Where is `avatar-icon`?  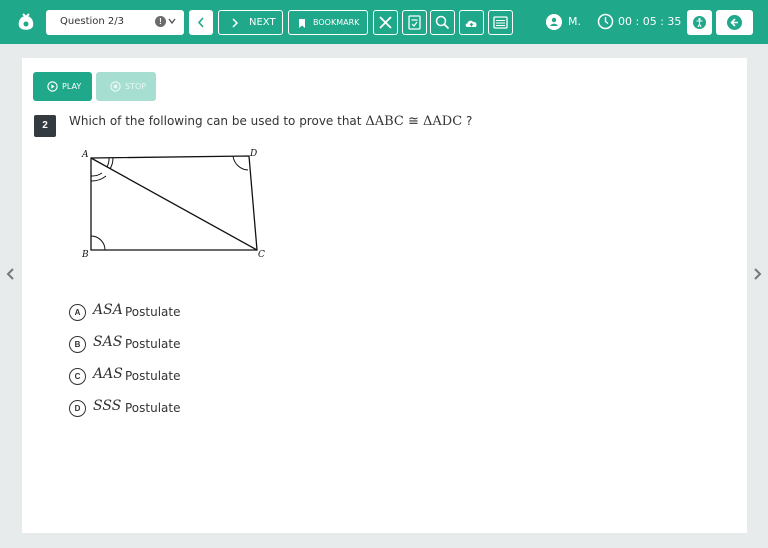
avatar-icon is located at coordinates (554, 22).